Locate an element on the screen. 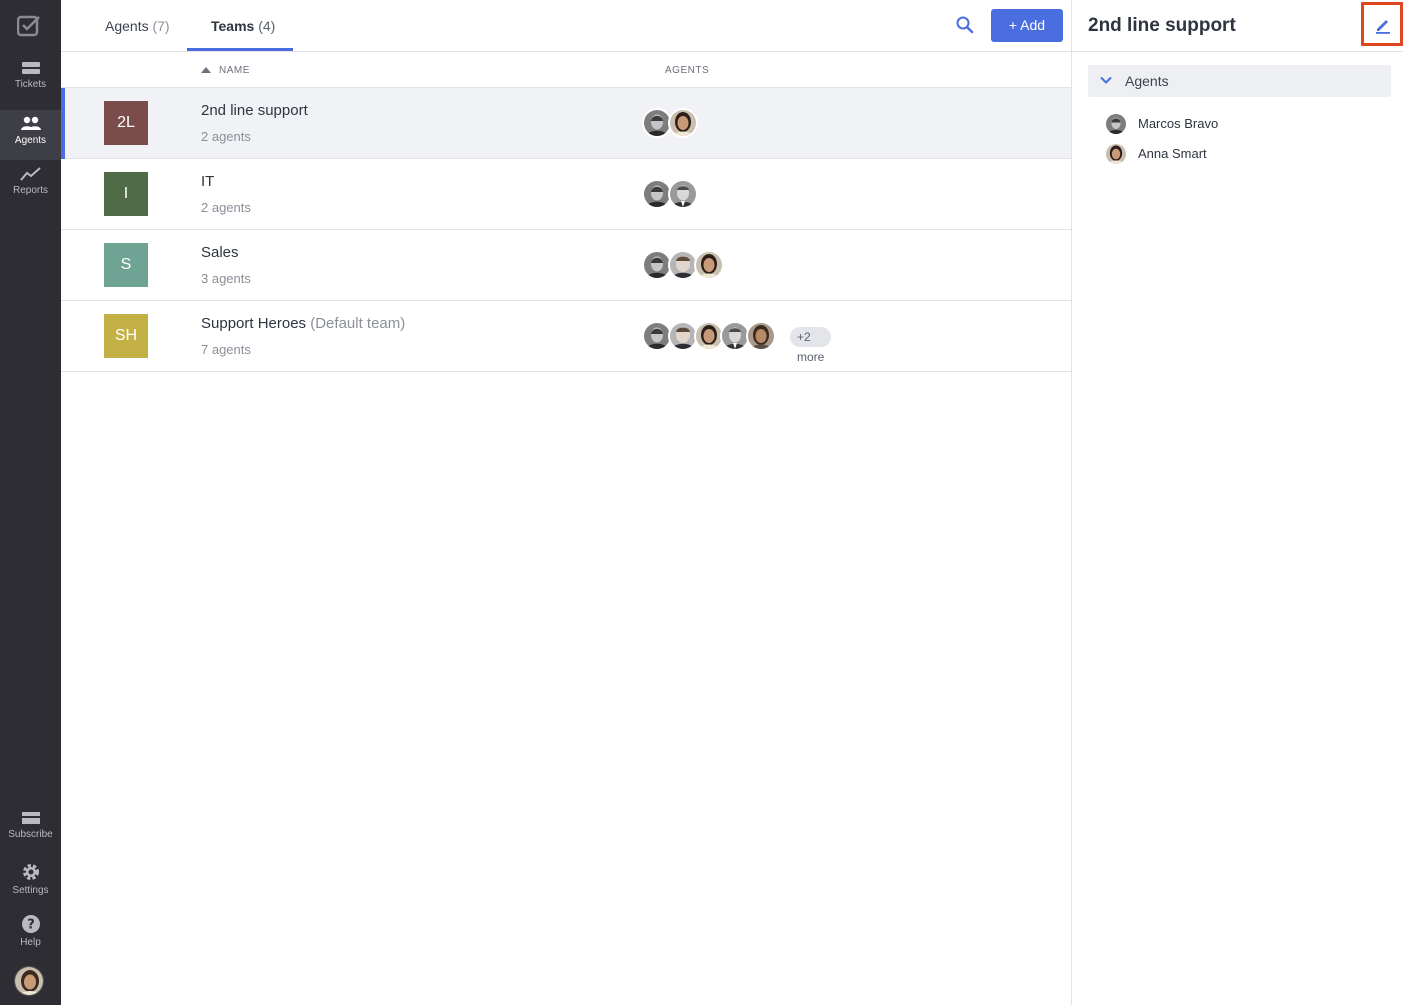  team-name: IT is located at coordinates (208, 181).